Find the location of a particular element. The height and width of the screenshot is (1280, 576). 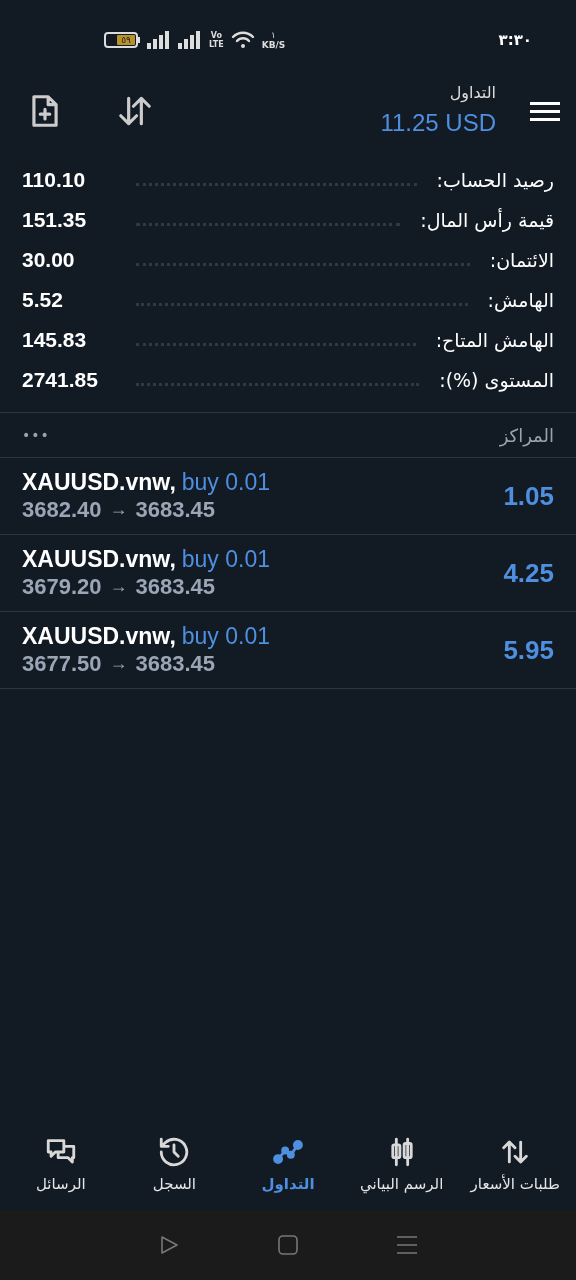

account-label: الهامش المتاح: is located at coordinates (494, 340).